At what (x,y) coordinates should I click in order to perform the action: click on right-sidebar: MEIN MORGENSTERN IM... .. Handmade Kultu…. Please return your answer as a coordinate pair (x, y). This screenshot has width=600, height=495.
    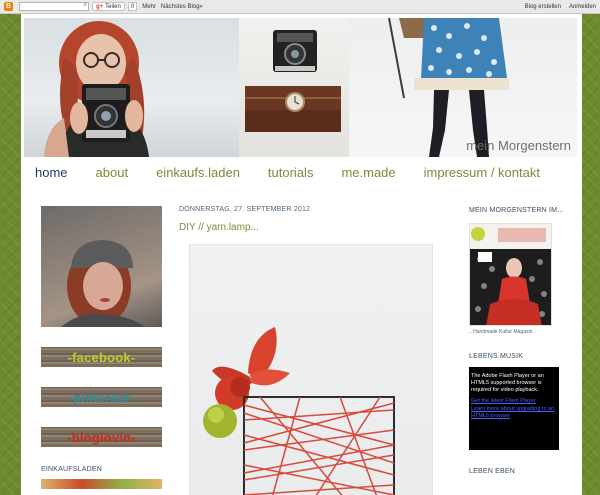
    Looking at the image, I should click on (516, 341).